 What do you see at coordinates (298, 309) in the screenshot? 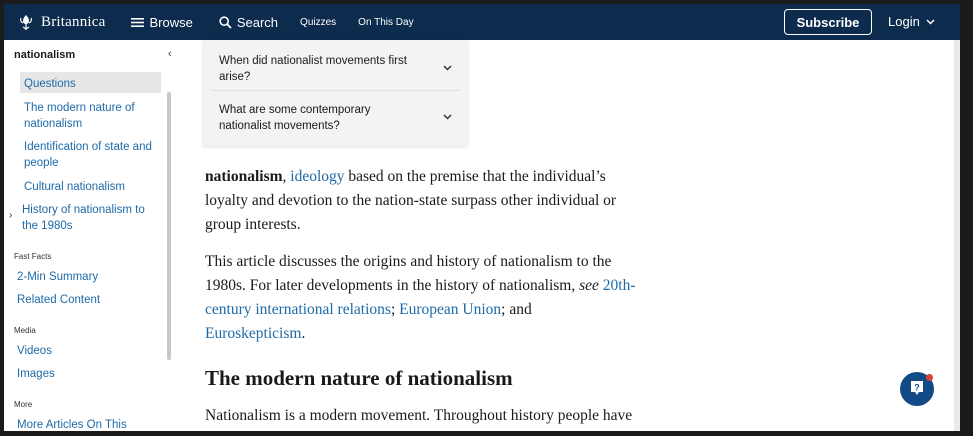
I see `international-relations-link: century international relations` at bounding box center [298, 309].